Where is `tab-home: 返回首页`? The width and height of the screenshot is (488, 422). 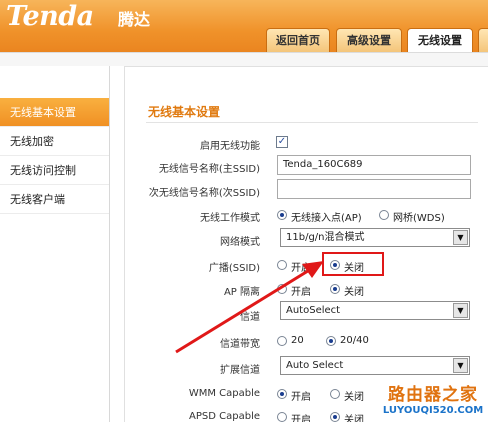 tab-home: 返回首页 is located at coordinates (298, 40).